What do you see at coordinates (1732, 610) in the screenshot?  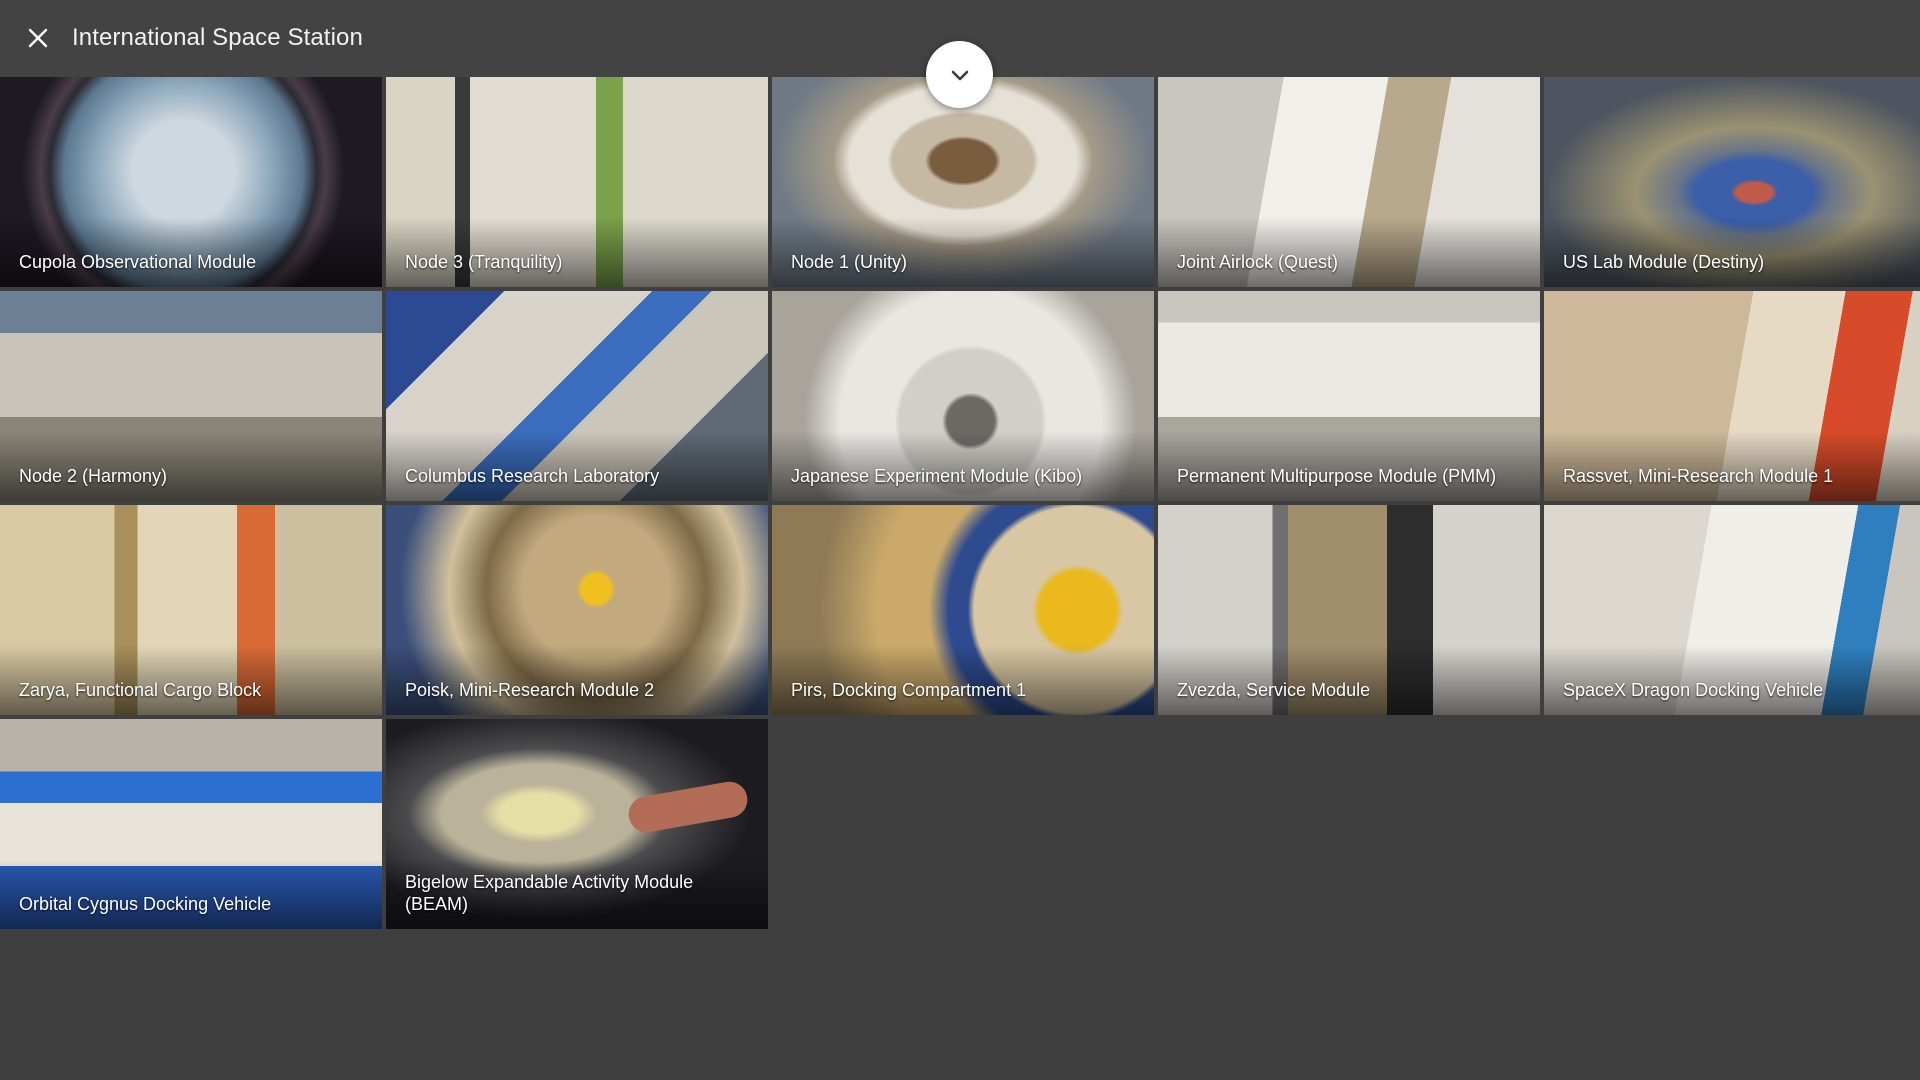 I see `module-tile-spacex-dragon: SpaceX Dragon Docking Vehicle` at bounding box center [1732, 610].